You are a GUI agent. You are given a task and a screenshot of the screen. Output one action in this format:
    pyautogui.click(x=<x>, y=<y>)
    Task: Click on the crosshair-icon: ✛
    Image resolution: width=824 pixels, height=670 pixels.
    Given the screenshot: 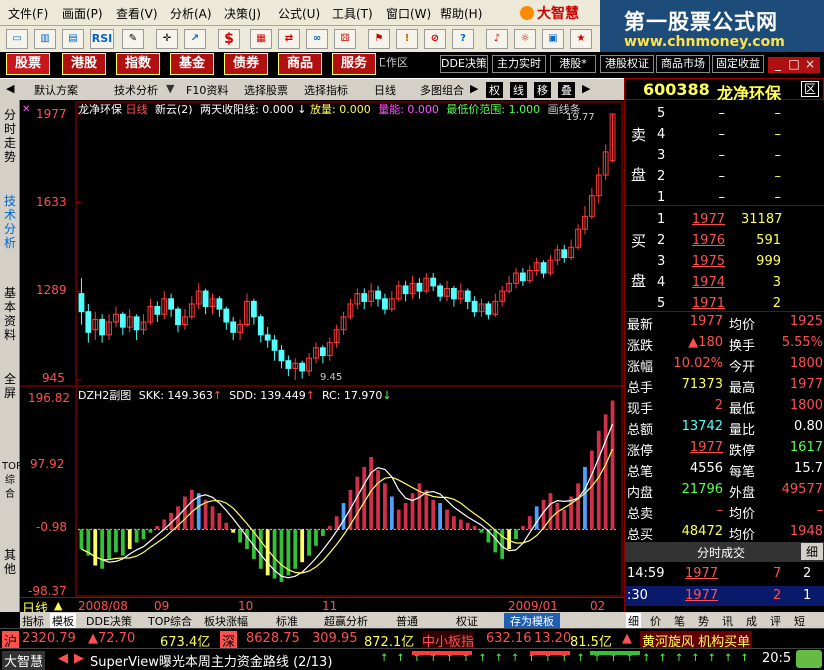 What is the action you would take?
    pyautogui.click(x=167, y=39)
    